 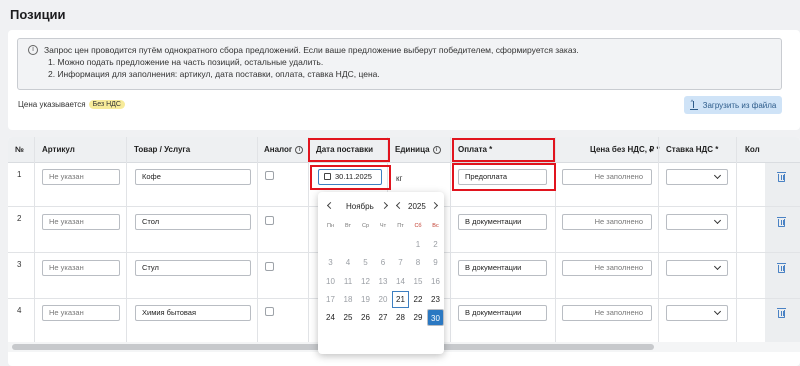 What do you see at coordinates (52, 104) in the screenshot?
I see `price-note-label: Цена указывается` at bounding box center [52, 104].